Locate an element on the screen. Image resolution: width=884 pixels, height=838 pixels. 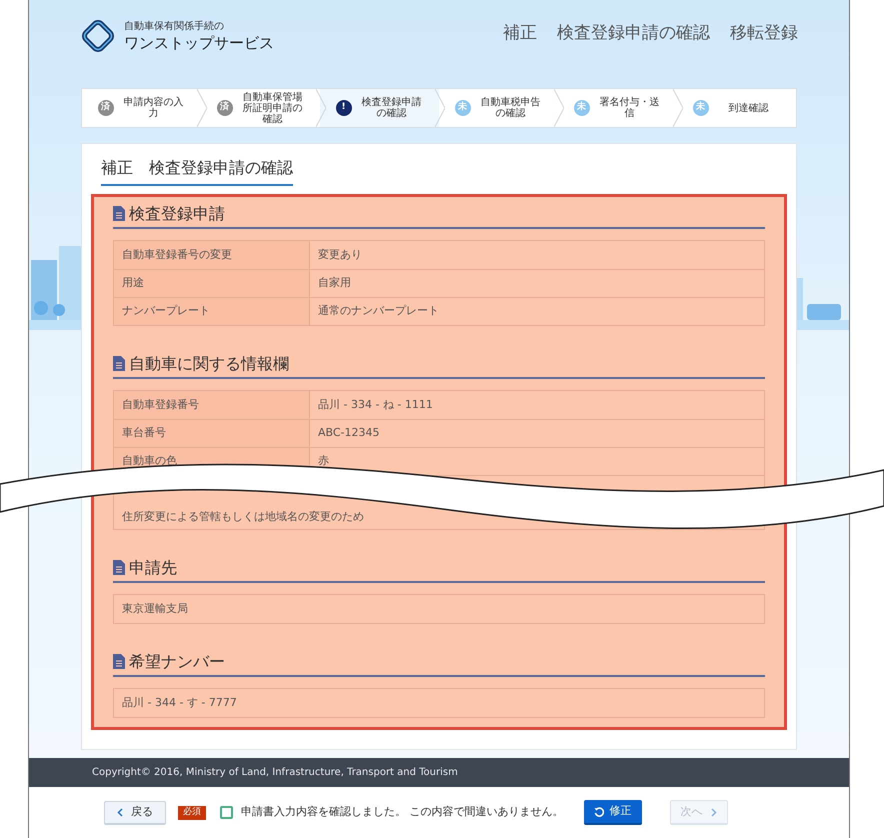
table-cell-text: 変更あり is located at coordinates (340, 254).